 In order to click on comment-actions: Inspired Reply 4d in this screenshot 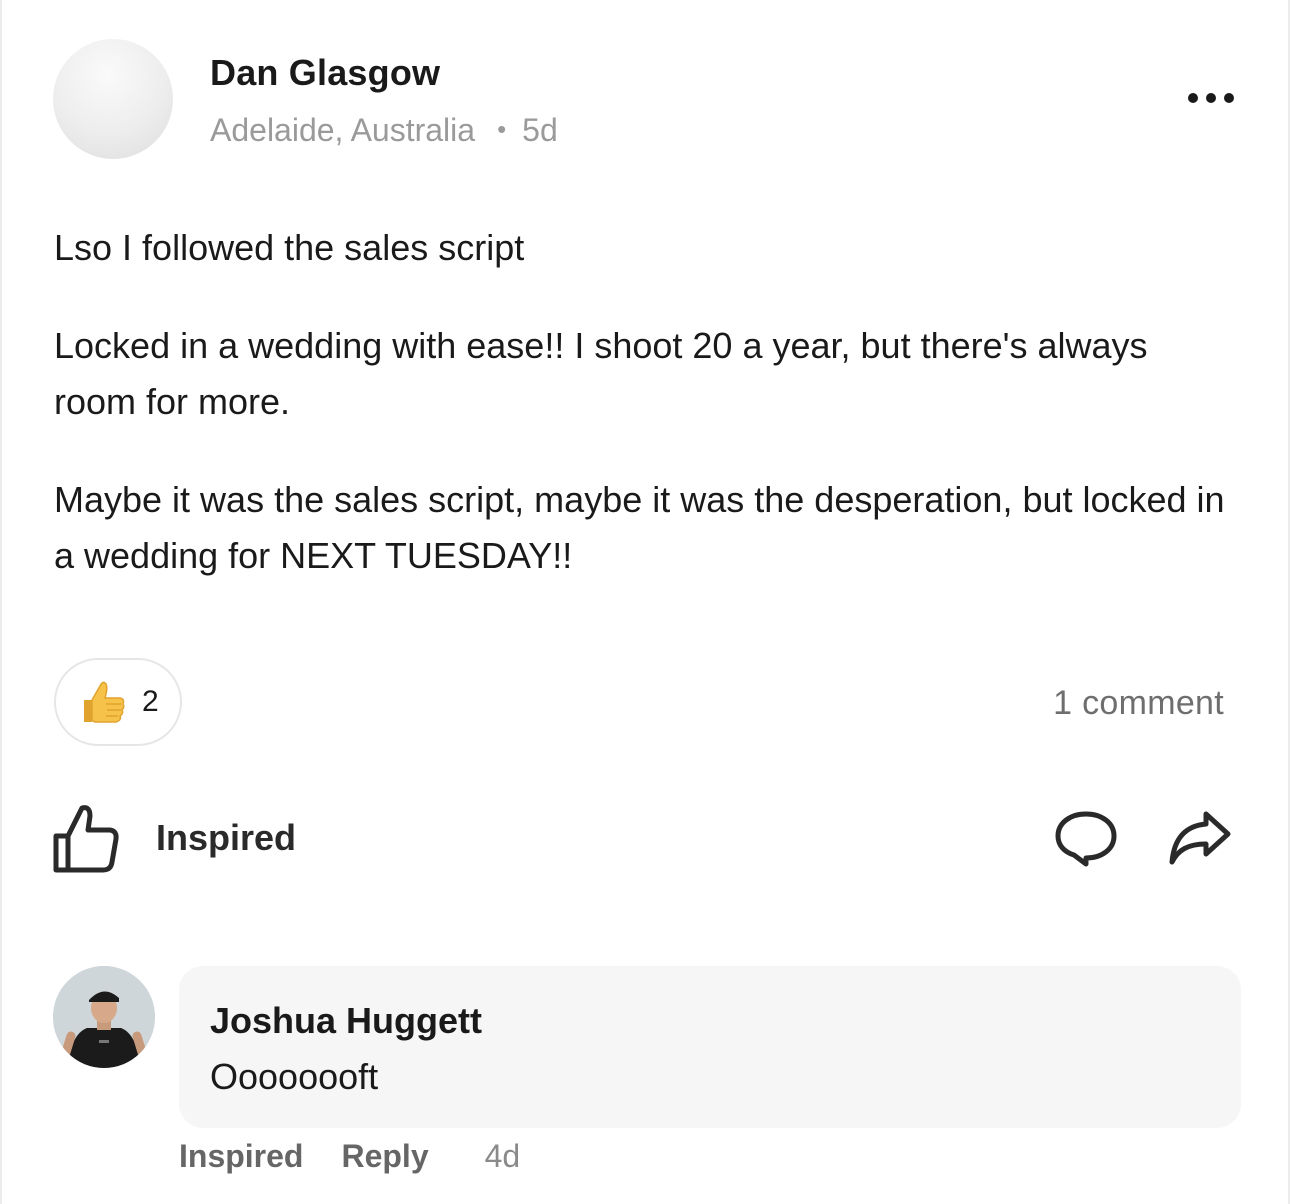, I will do `click(349, 1156)`.